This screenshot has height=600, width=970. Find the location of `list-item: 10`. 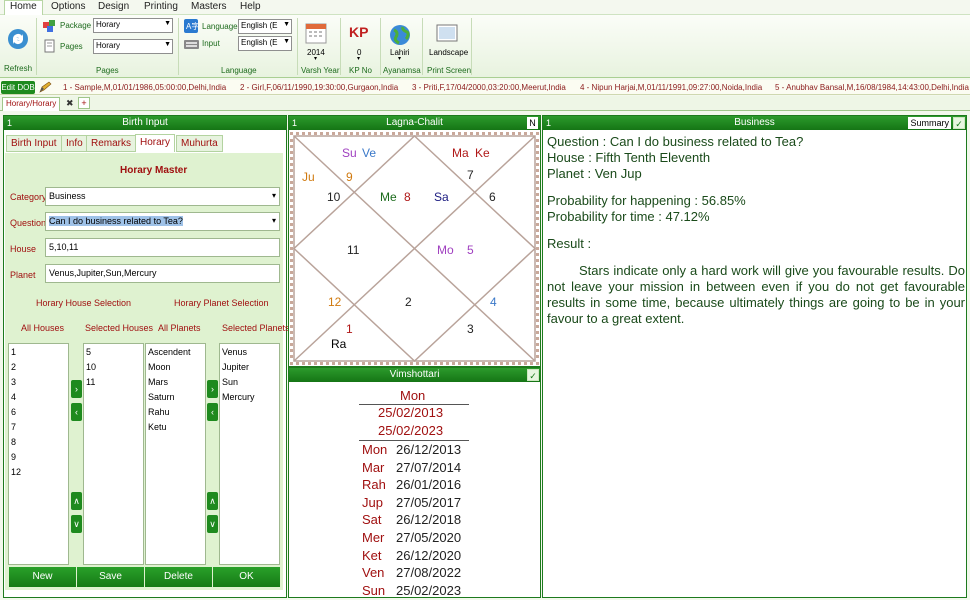

list-item: 10 is located at coordinates (113, 367).